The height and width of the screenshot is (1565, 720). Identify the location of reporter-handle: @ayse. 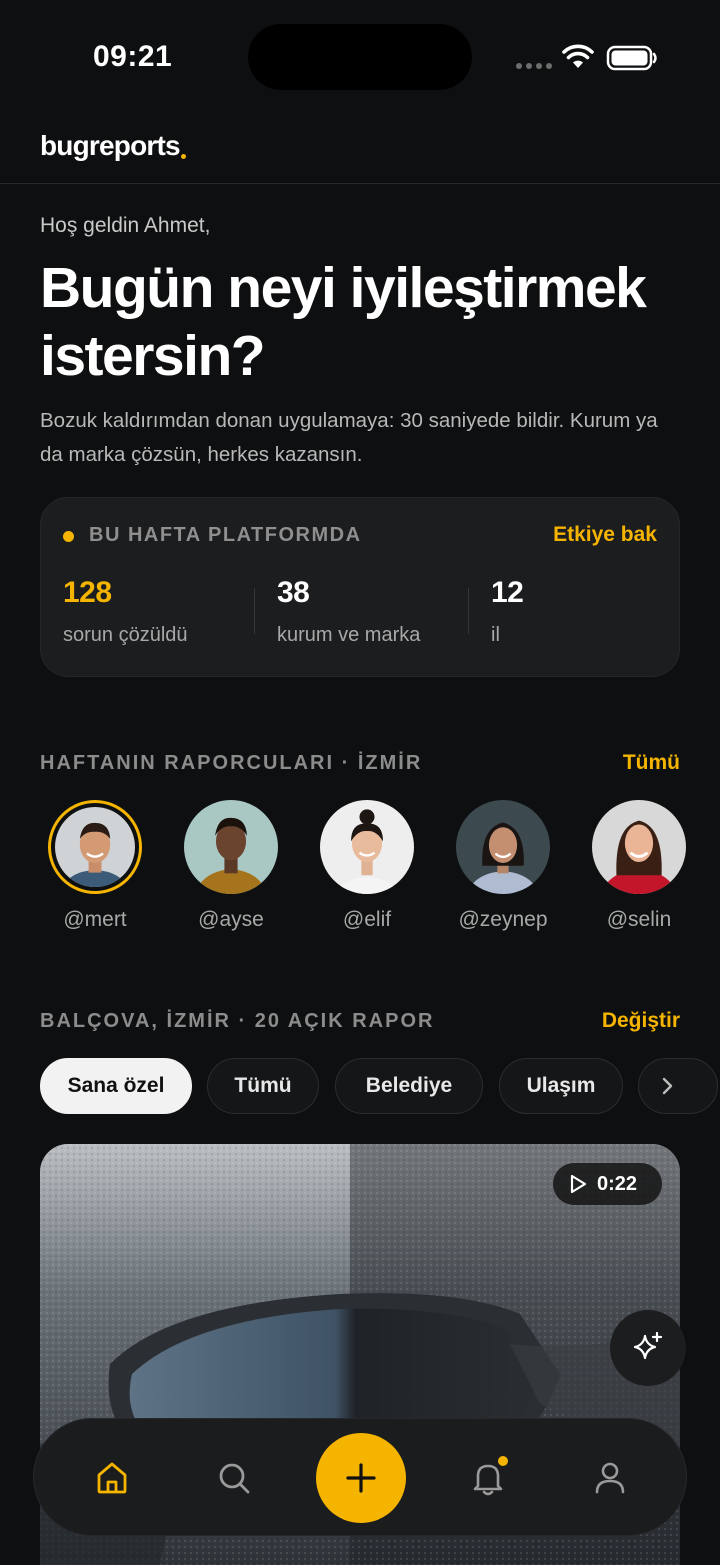
(231, 919).